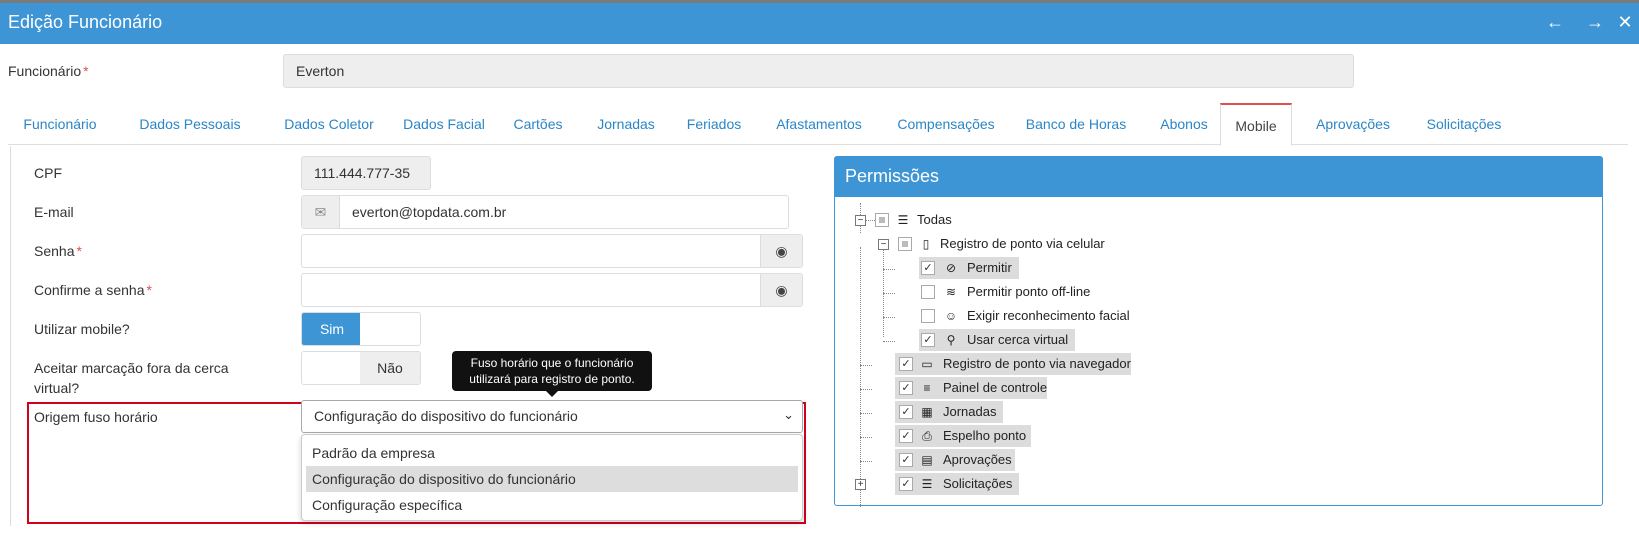 This screenshot has height=533, width=1639. Describe the element at coordinates (332, 329) in the screenshot. I see `use-mobile-on: Sim` at that location.